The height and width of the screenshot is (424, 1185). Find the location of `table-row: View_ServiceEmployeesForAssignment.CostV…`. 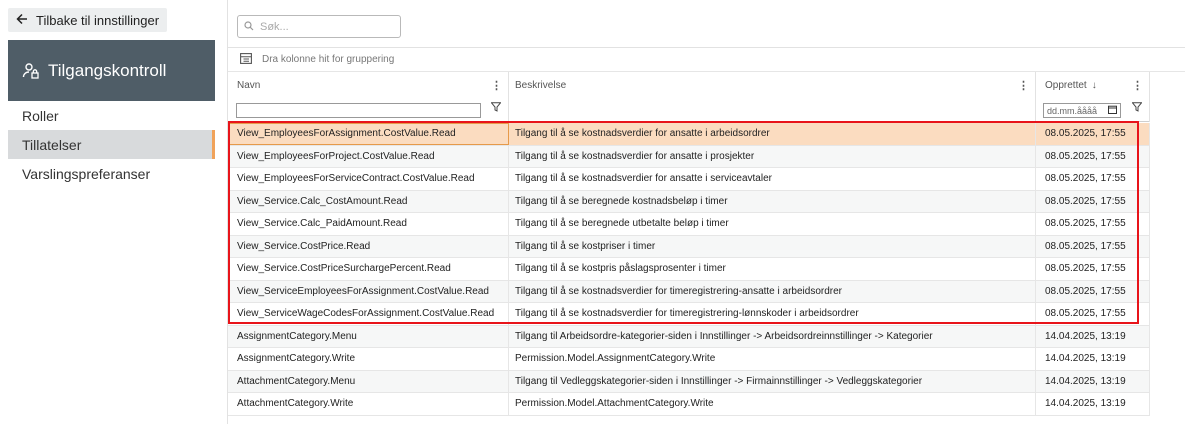

table-row: View_ServiceEmployeesForAssignment.CostV… is located at coordinates (689, 291).